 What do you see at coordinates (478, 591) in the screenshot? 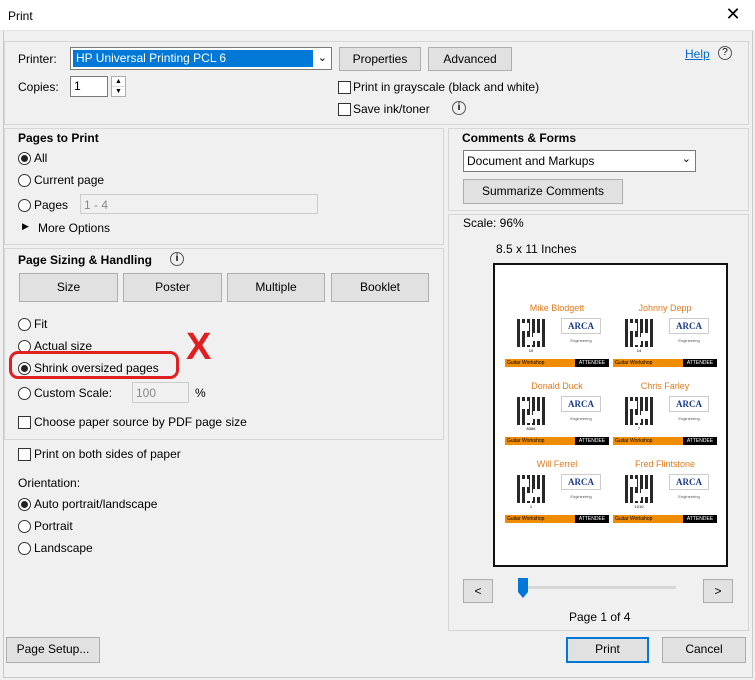
I see `prev-page-button: <` at bounding box center [478, 591].